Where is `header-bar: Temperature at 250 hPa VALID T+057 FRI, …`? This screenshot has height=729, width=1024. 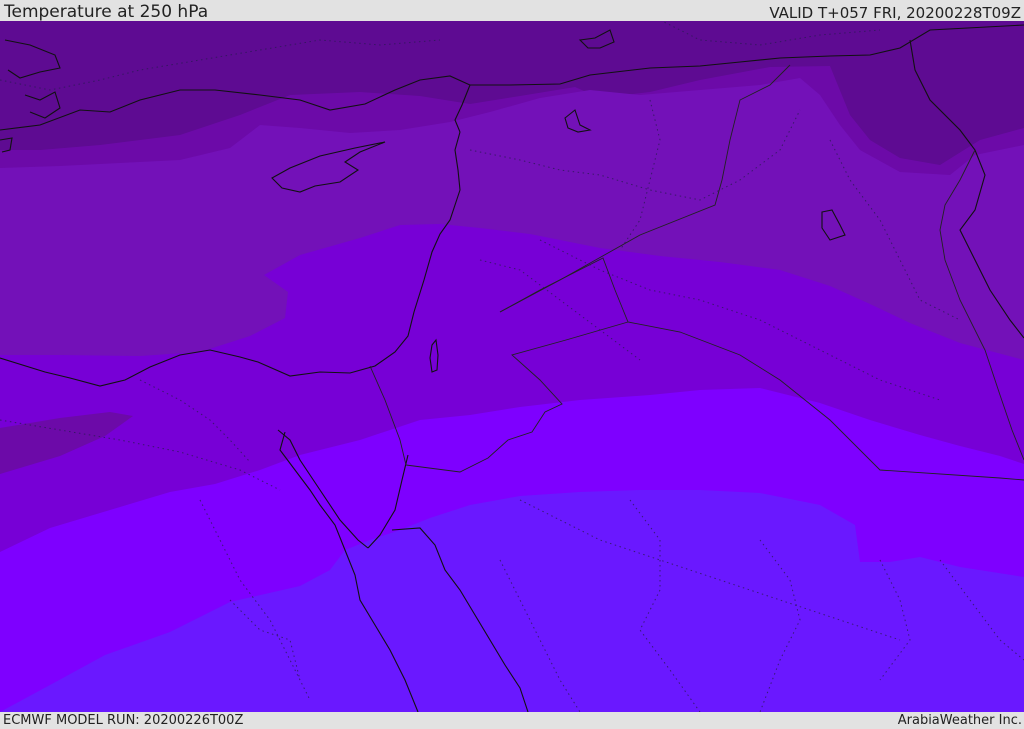
header-bar: Temperature at 250 hPa VALID T+057 FRI, … is located at coordinates (512, 11).